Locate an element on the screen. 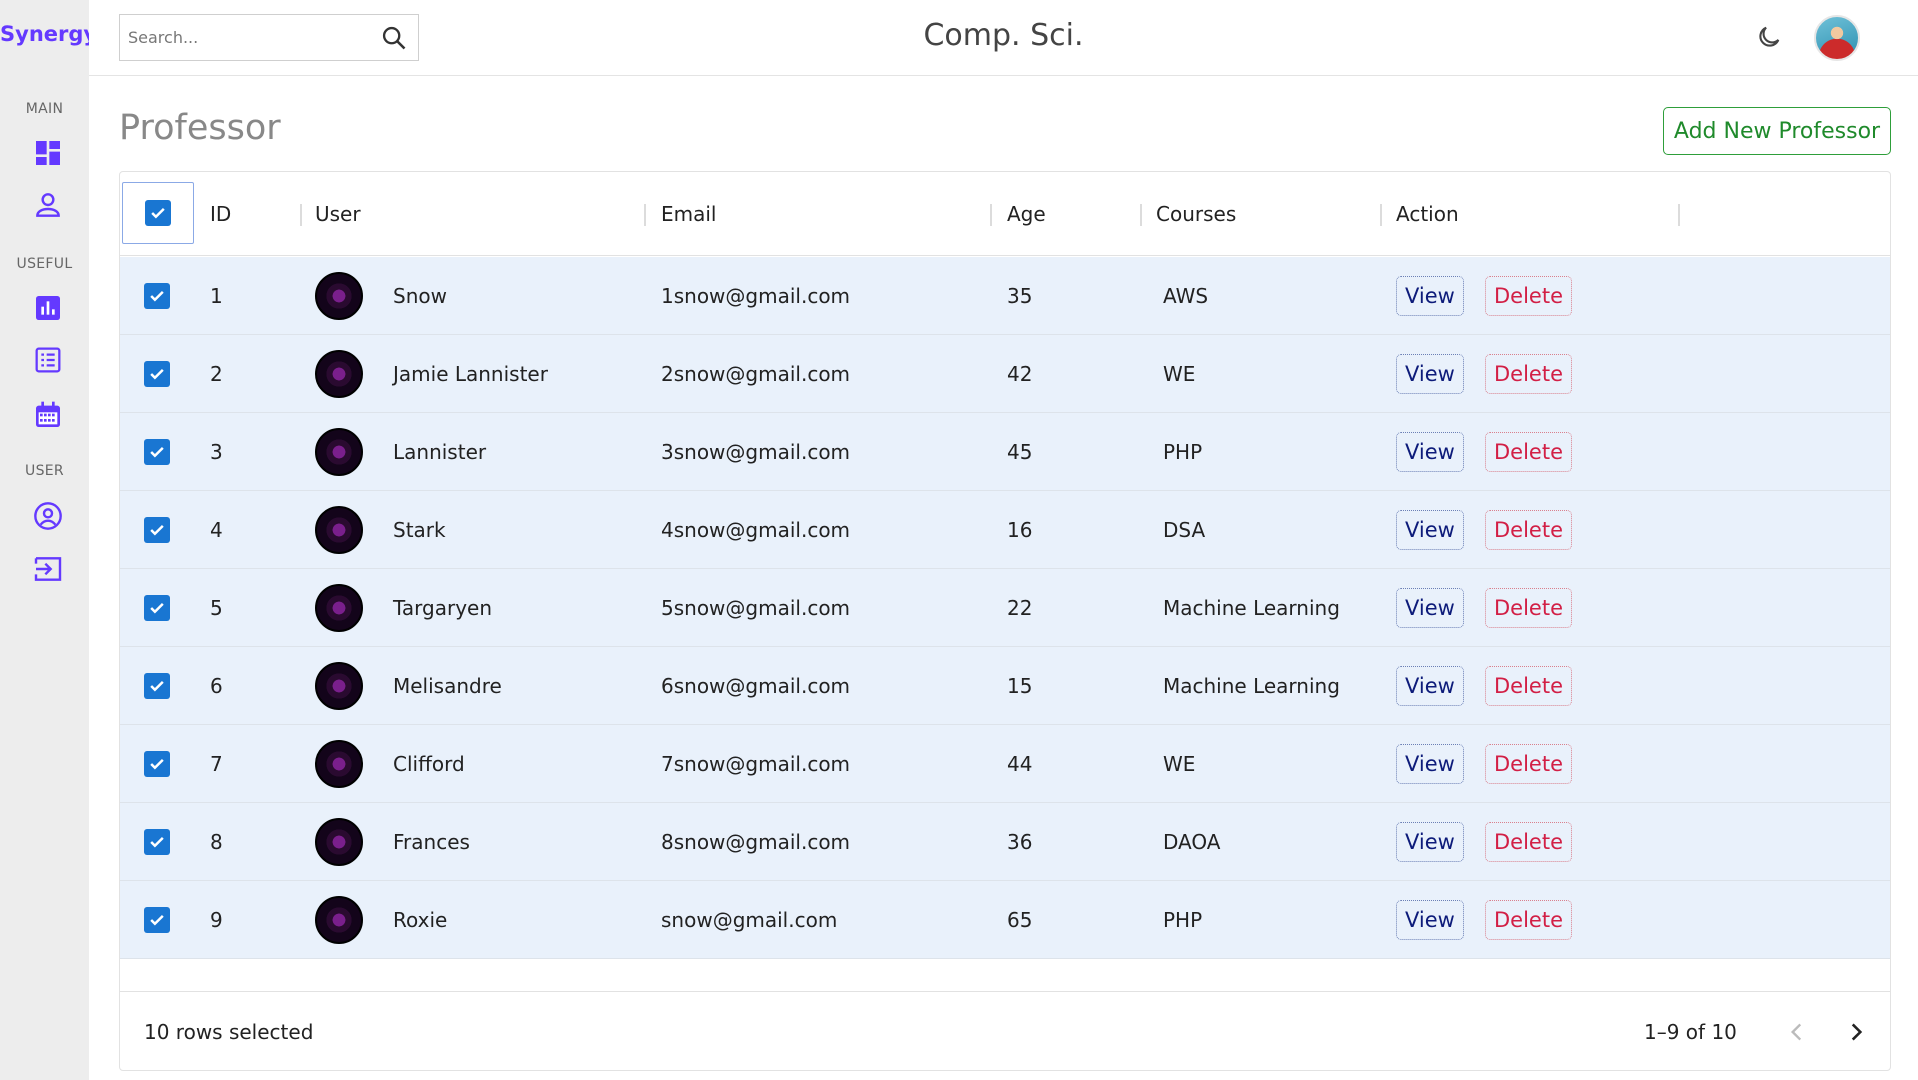  page-title: Professor is located at coordinates (200, 128).